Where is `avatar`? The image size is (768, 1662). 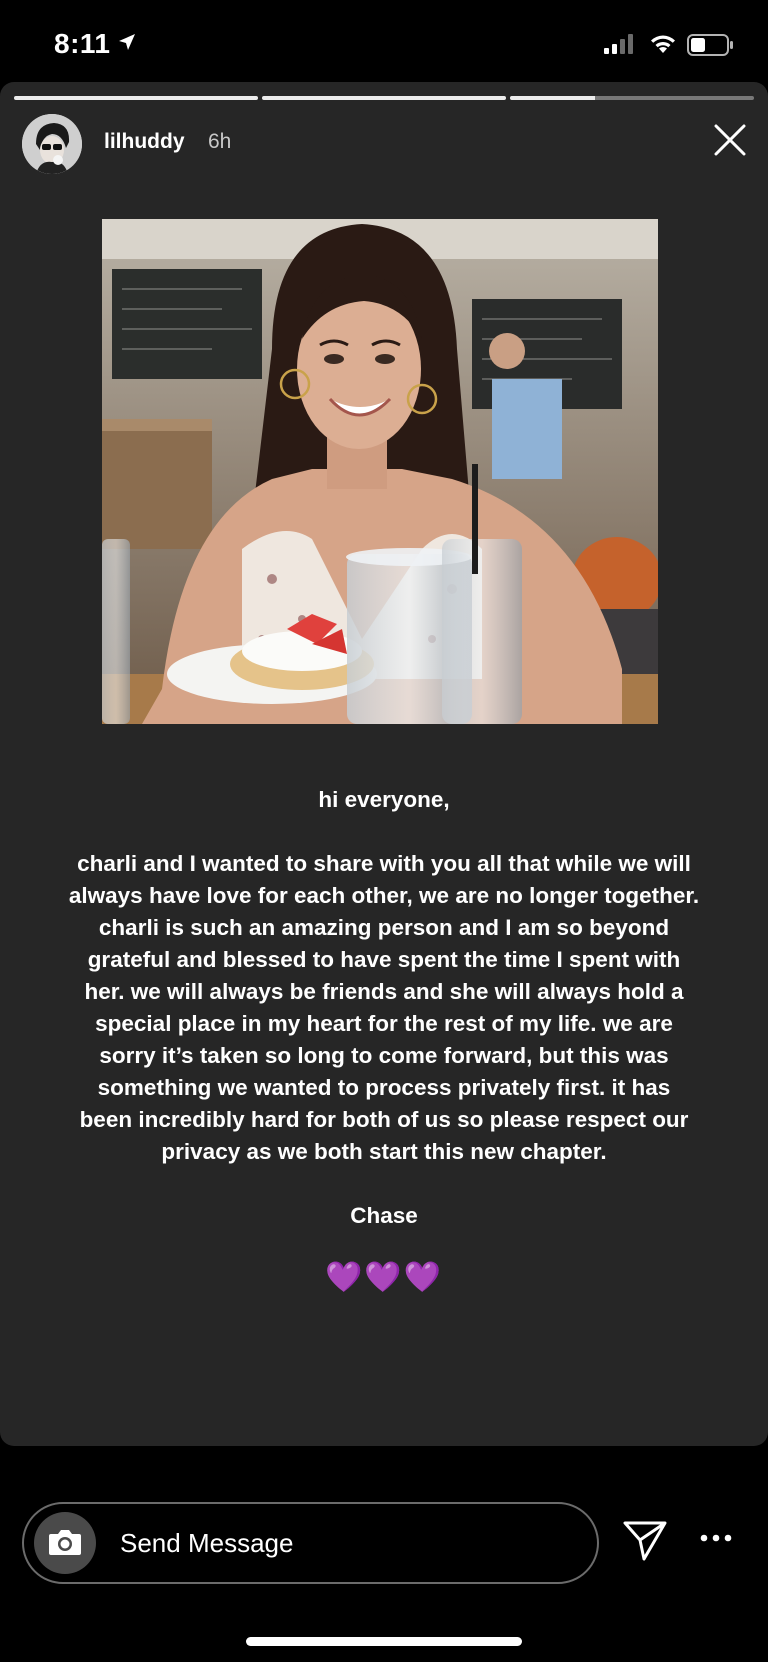 avatar is located at coordinates (52, 144).